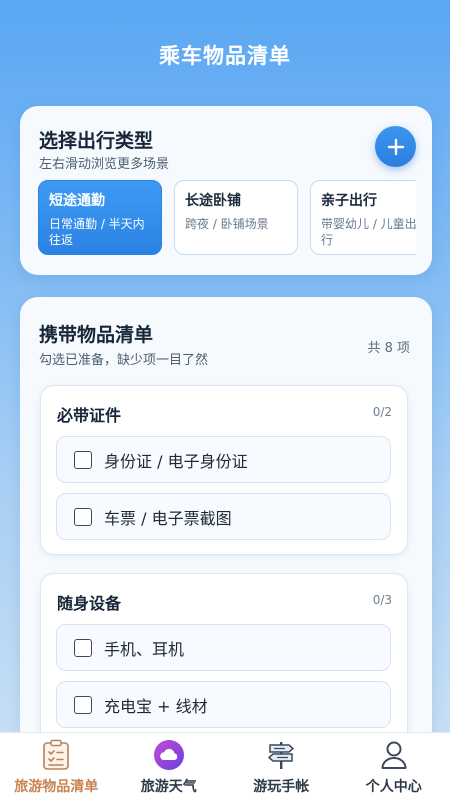 This screenshot has width=450, height=800. I want to click on app-title: 乘车物品清单, so click(225, 56).